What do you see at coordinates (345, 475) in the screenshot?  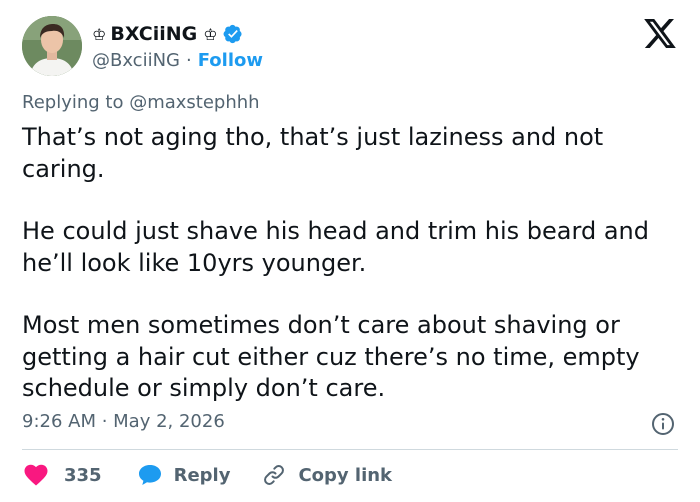 I see `copy-link-label: Copy link` at bounding box center [345, 475].